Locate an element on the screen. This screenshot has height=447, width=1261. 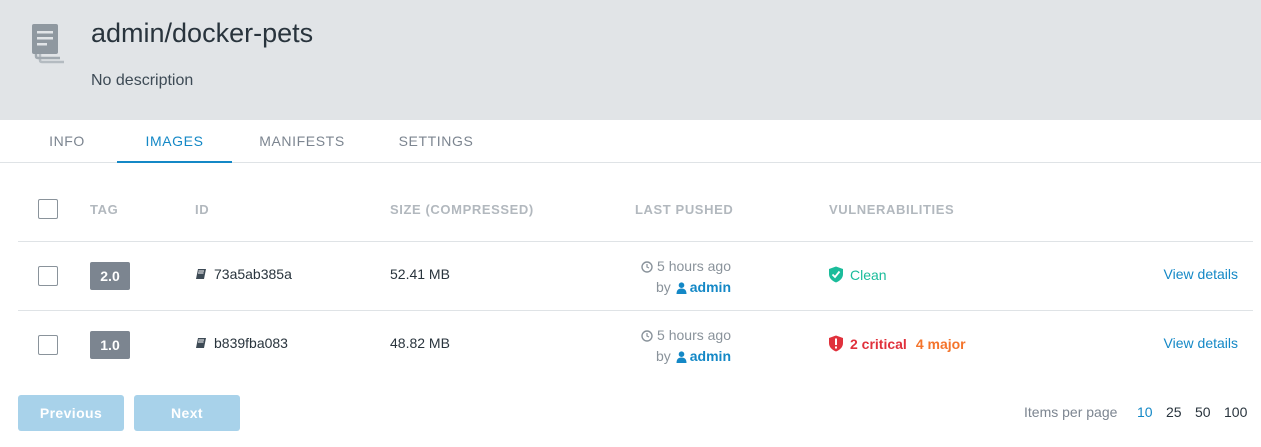
column-header-tag: TAG is located at coordinates (104, 209).